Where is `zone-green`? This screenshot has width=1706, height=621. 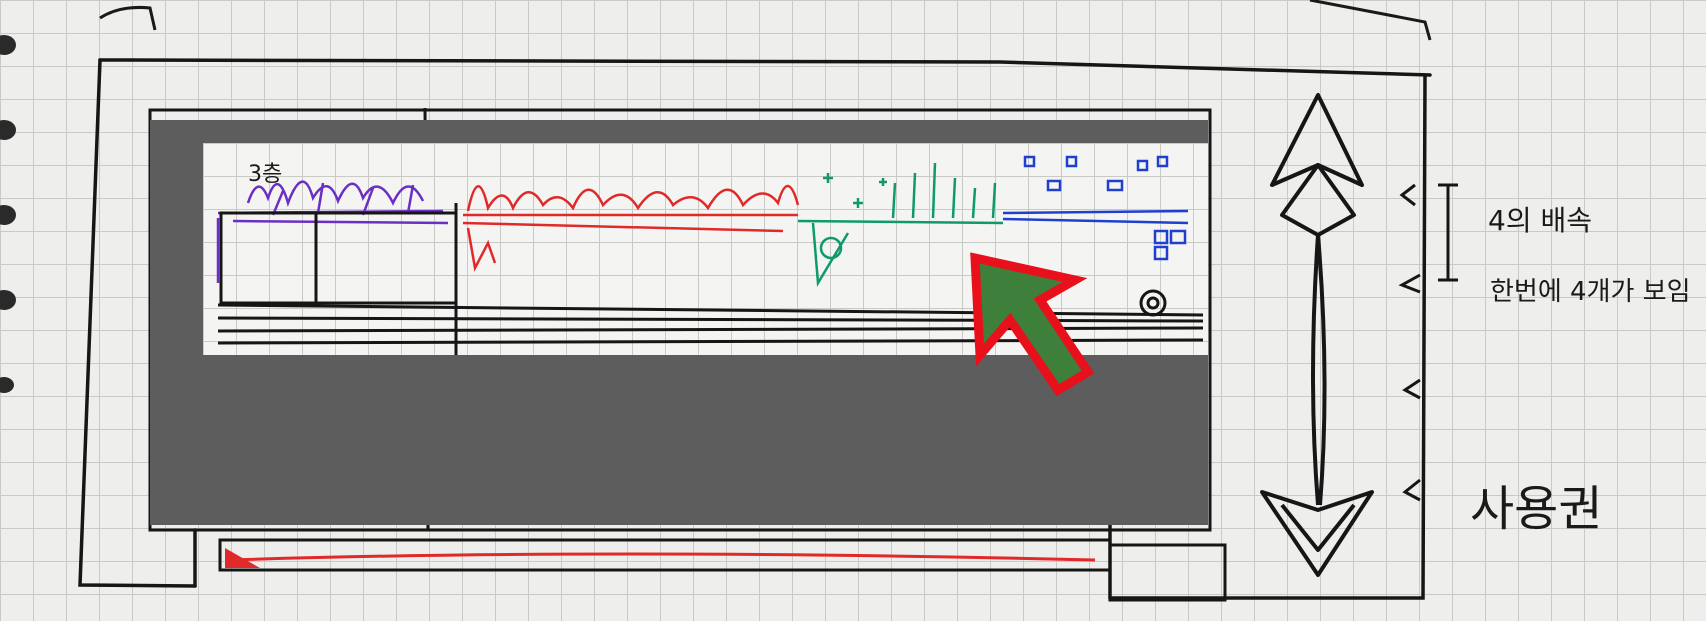
zone-green is located at coordinates (900, 224).